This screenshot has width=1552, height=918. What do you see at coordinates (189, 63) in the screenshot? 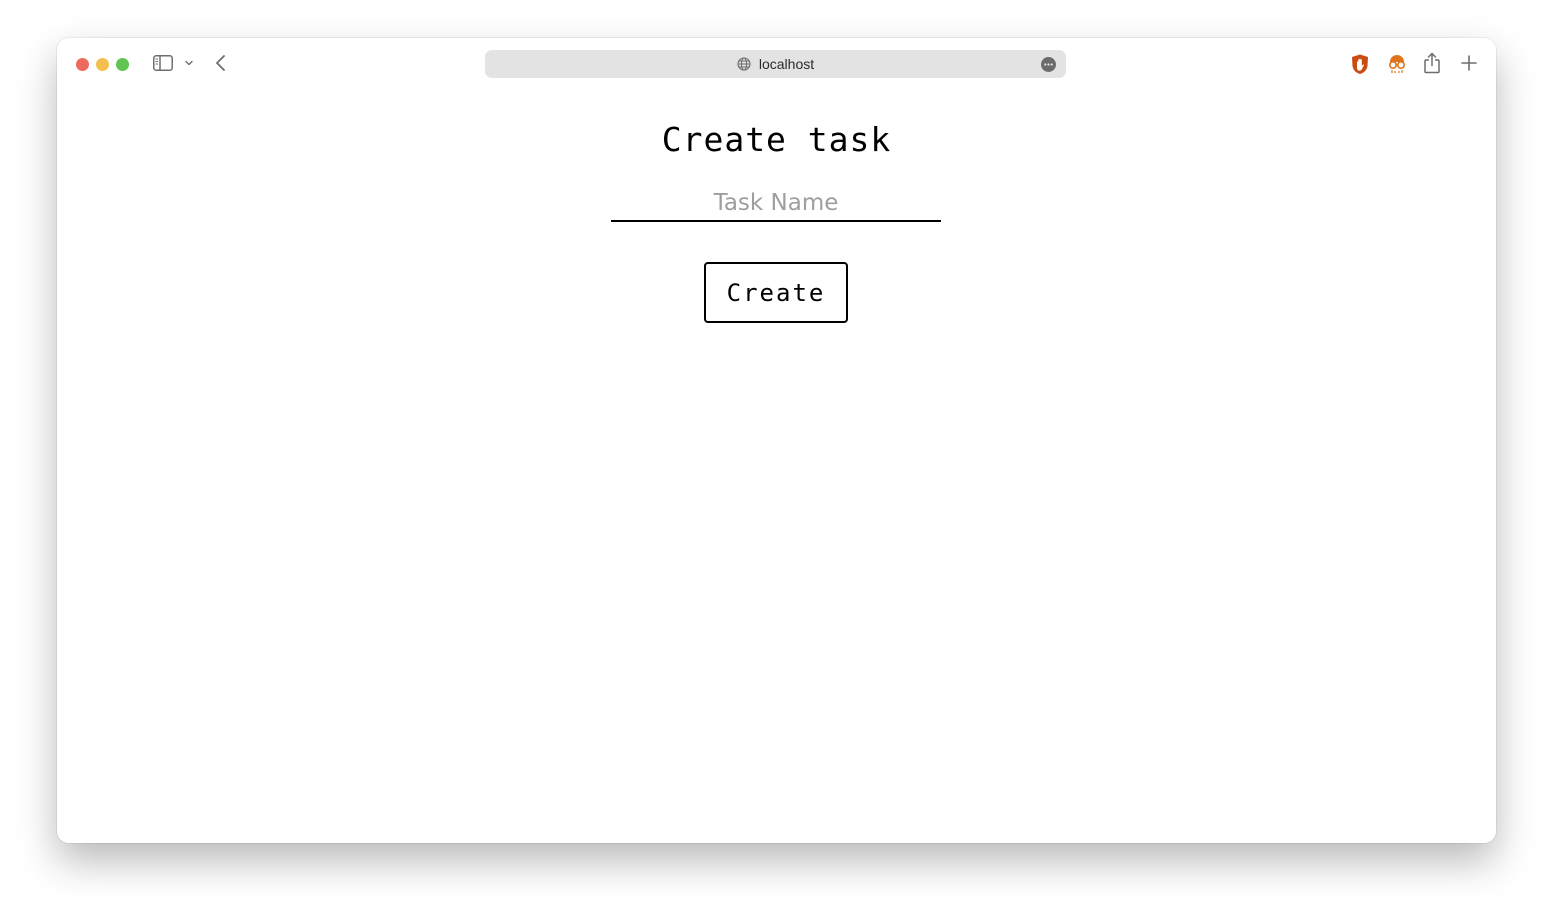
I see `chevron-down-icon` at bounding box center [189, 63].